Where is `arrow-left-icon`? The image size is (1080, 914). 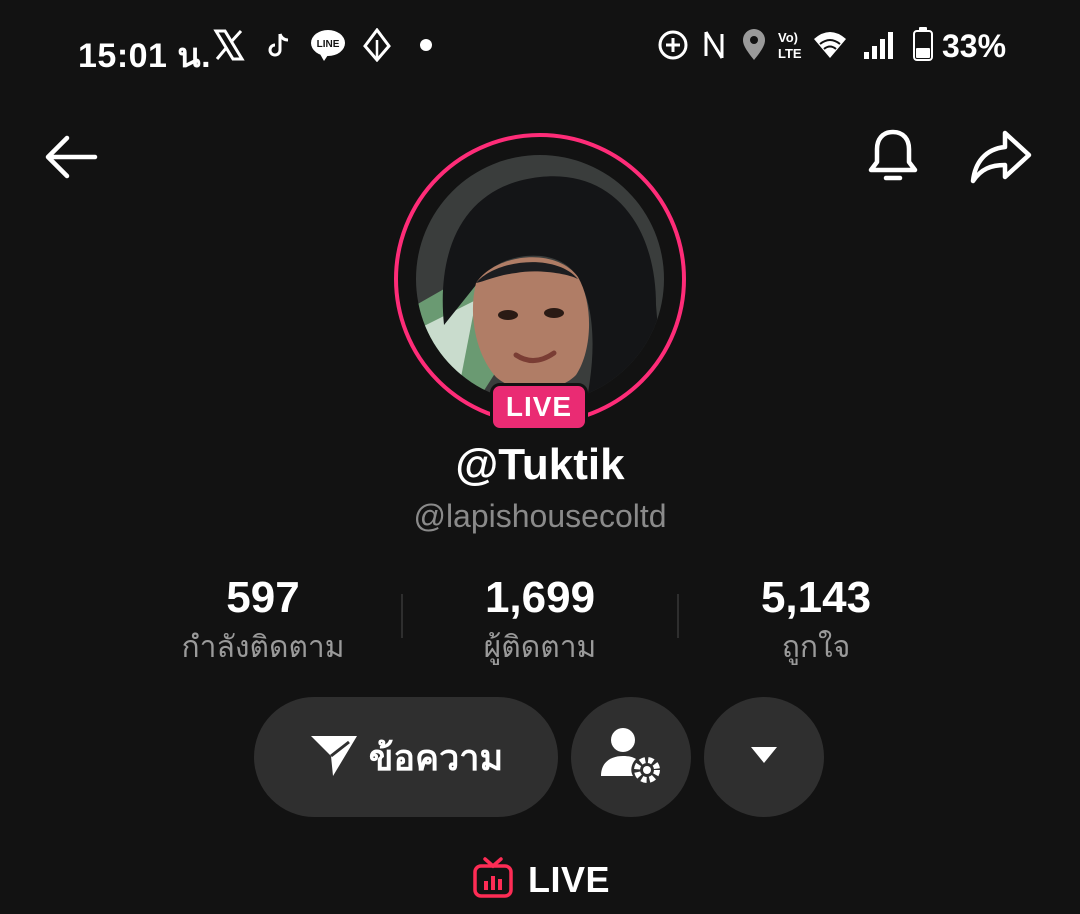
arrow-left-icon is located at coordinates (71, 159).